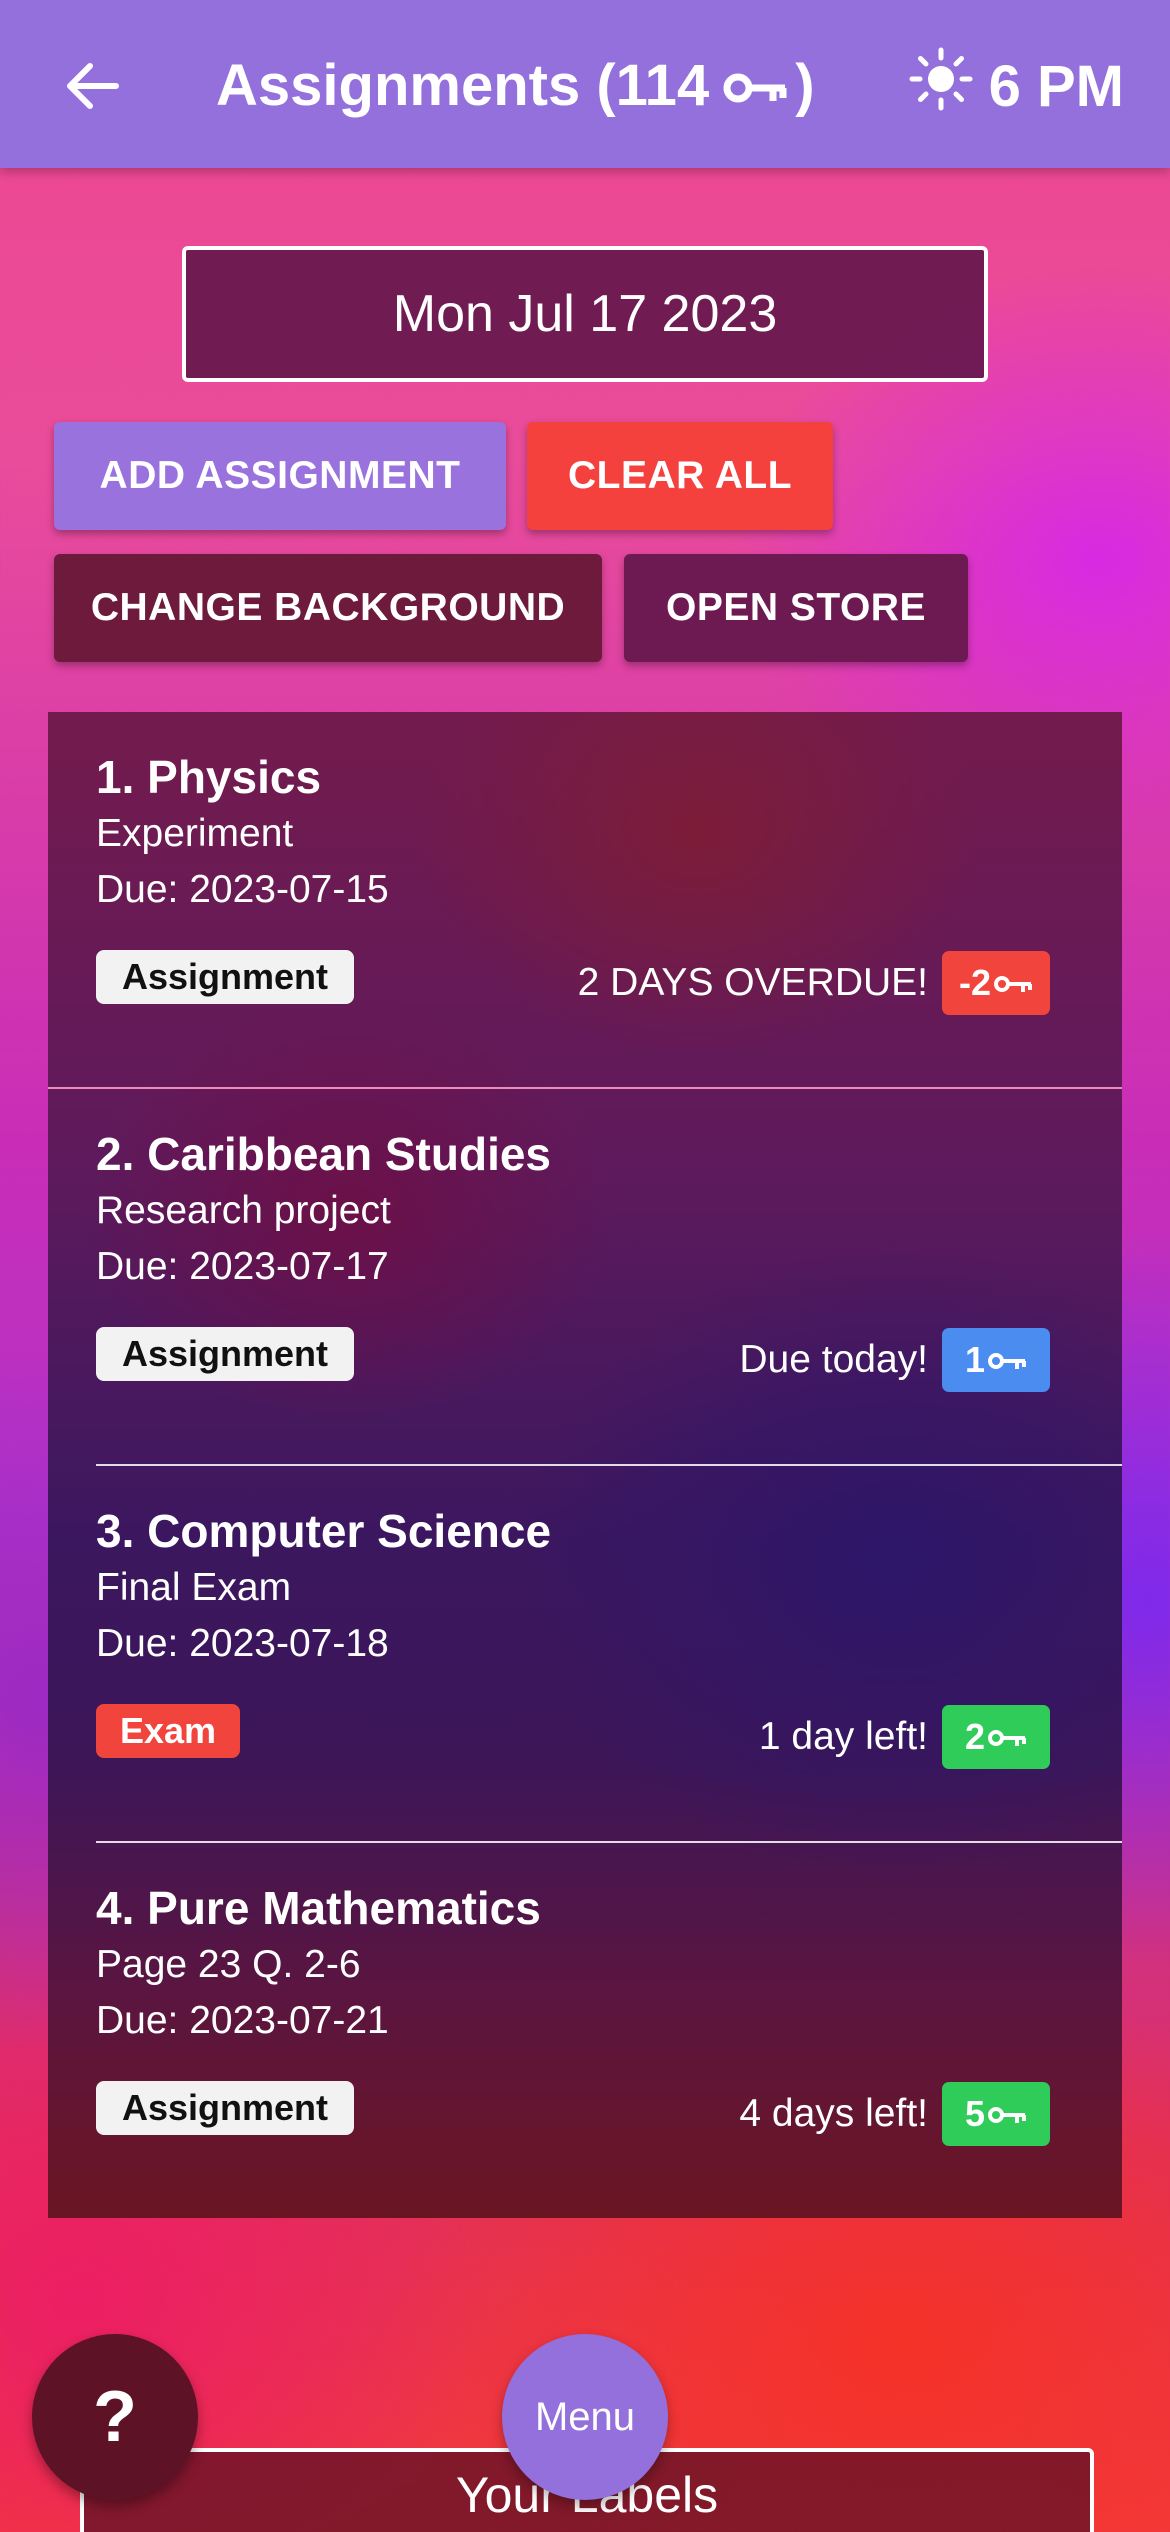 The width and height of the screenshot is (1170, 2532). I want to click on open-store-button: OPEN STORE, so click(796, 608).